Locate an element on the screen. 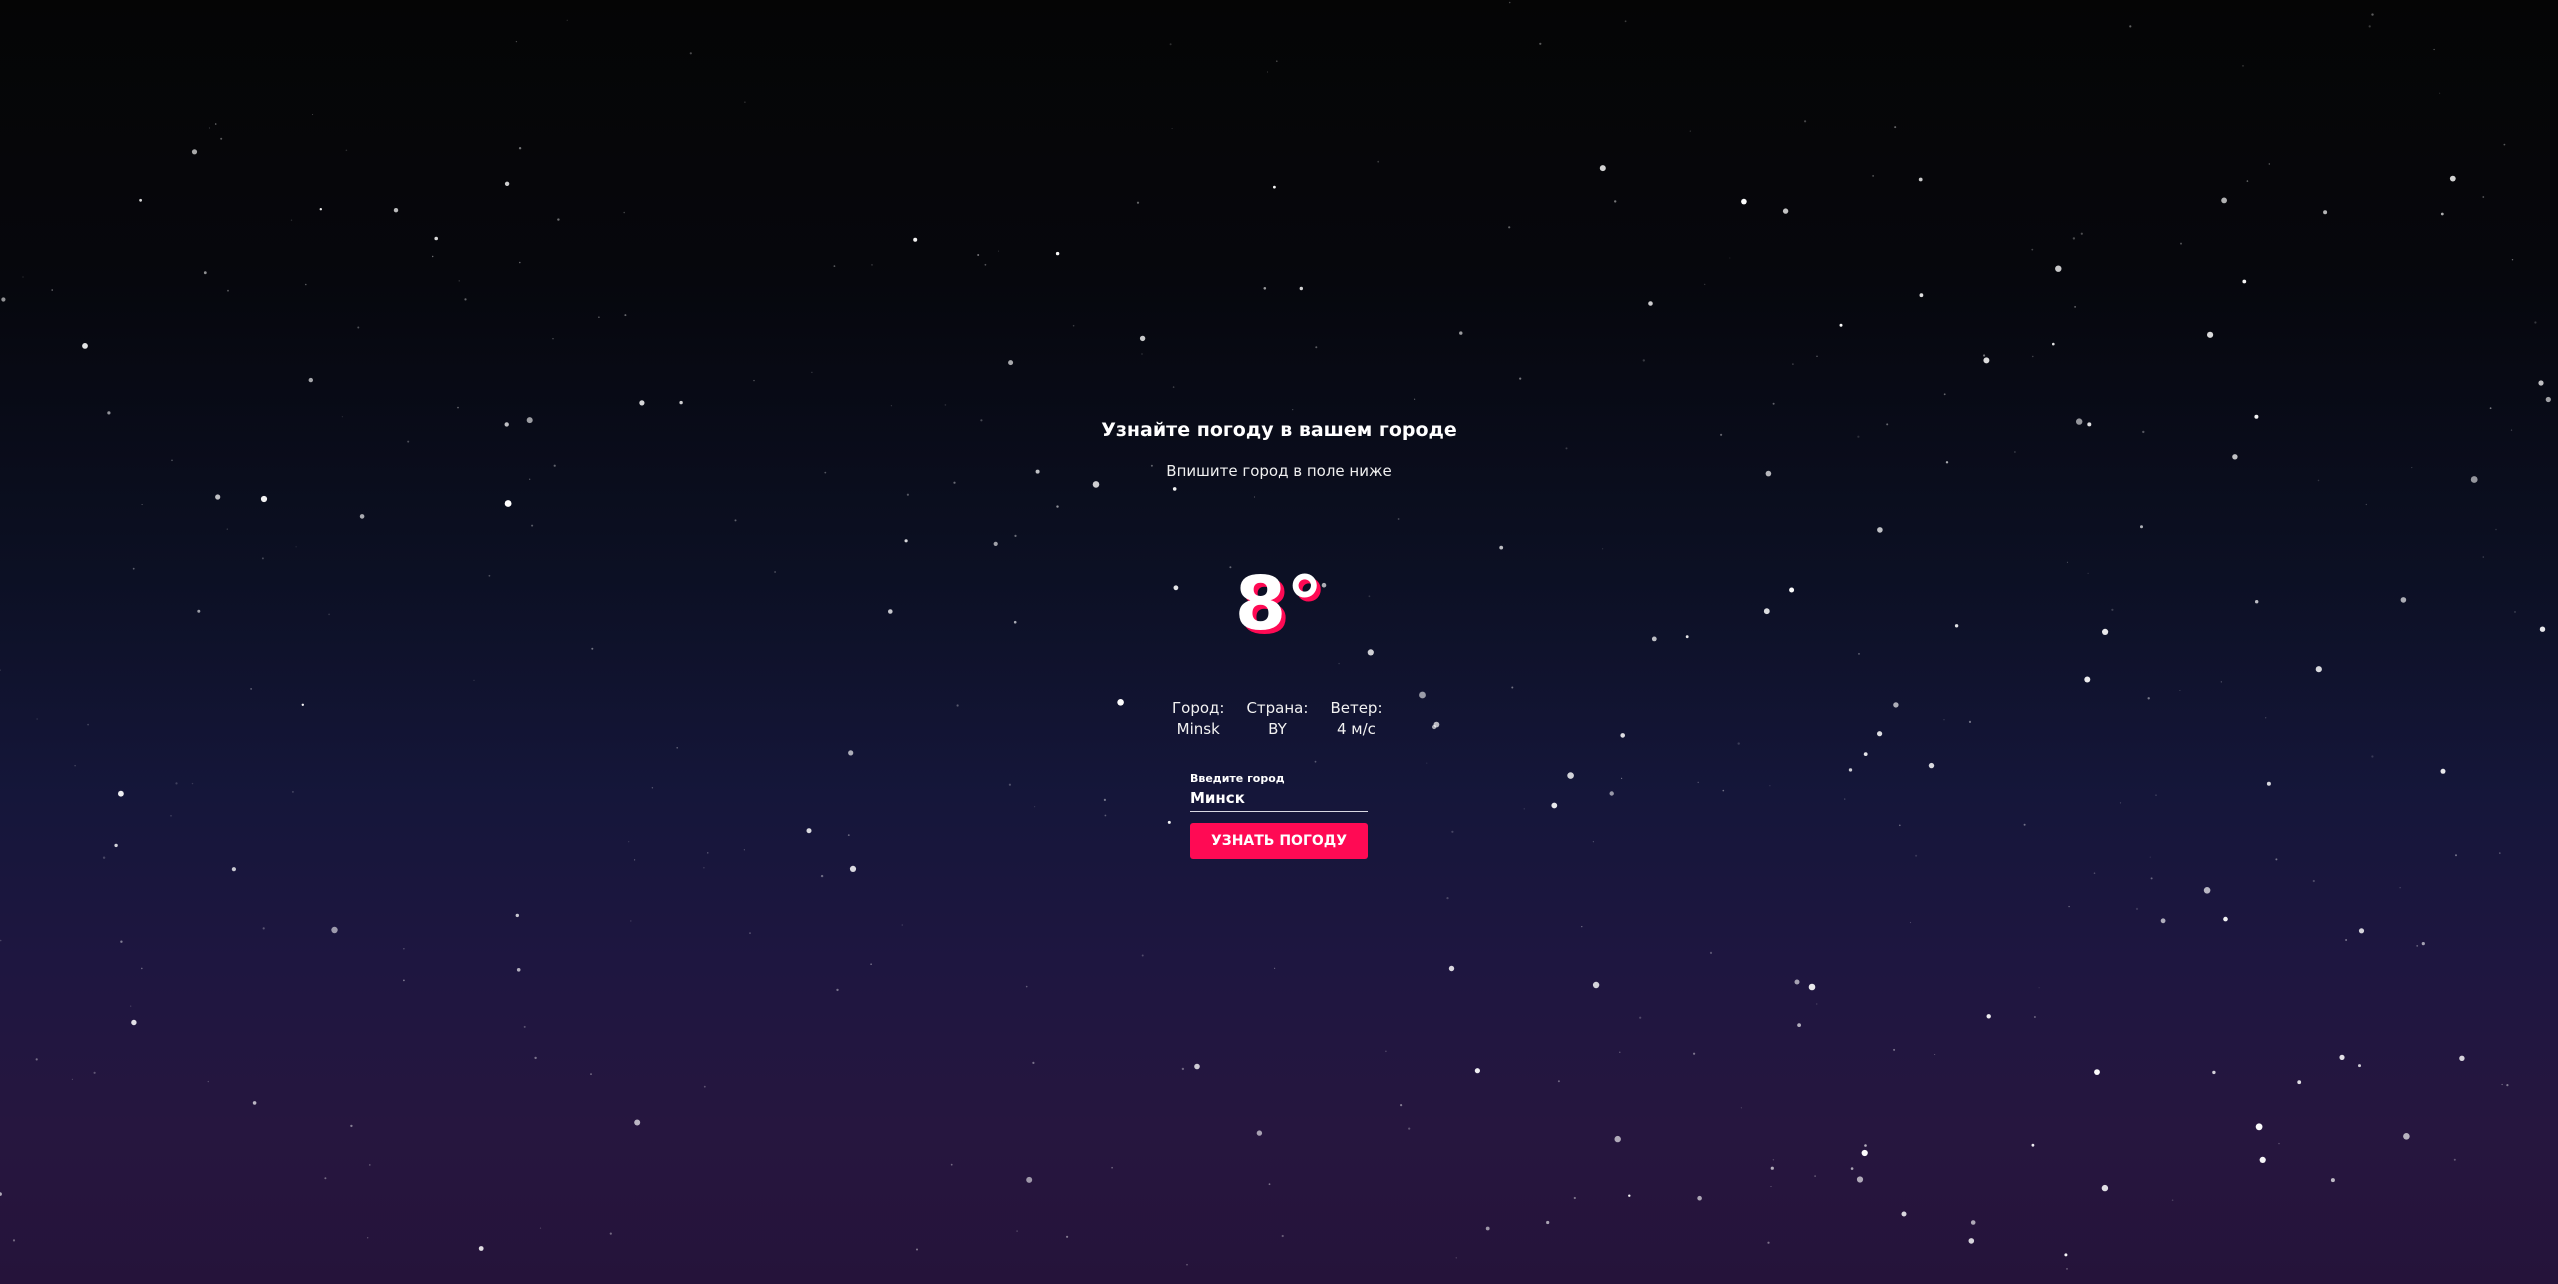 Image resolution: width=2558 pixels, height=1284 pixels. city-input-label: Введите город is located at coordinates (1237, 778).